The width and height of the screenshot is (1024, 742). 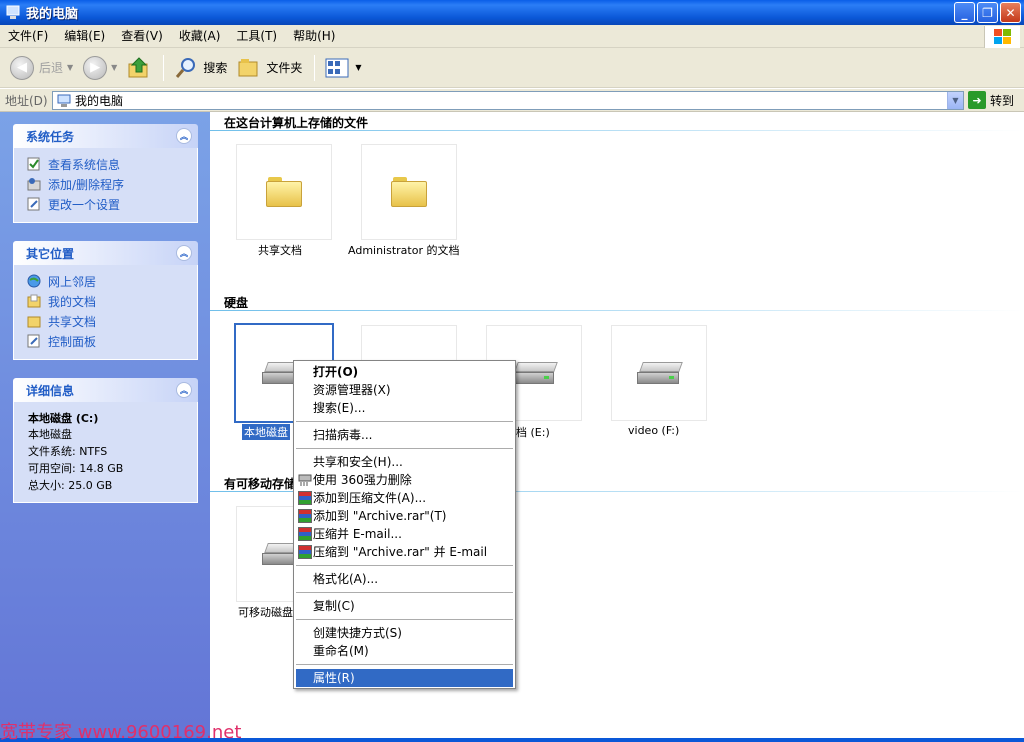 I want to click on menu-file: 文件(F), so click(x=28, y=36).